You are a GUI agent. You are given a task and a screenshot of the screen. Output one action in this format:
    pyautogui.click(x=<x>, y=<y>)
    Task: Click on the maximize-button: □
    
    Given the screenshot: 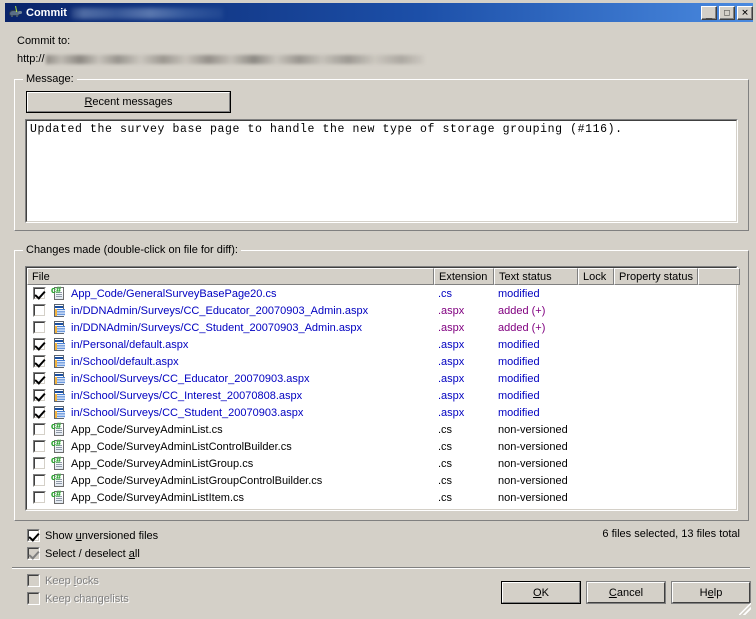 What is the action you would take?
    pyautogui.click(x=727, y=12)
    